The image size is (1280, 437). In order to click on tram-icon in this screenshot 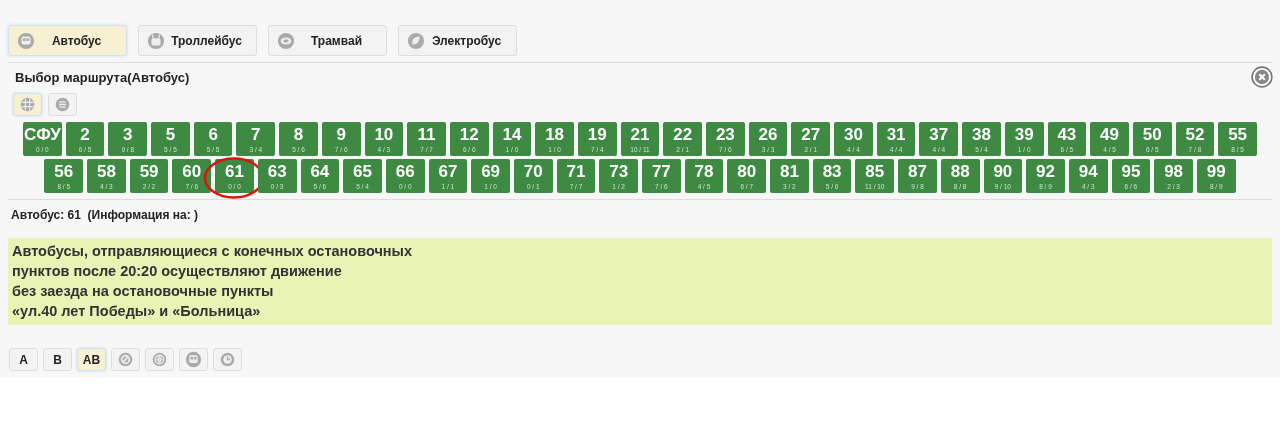, I will do `click(286, 40)`.